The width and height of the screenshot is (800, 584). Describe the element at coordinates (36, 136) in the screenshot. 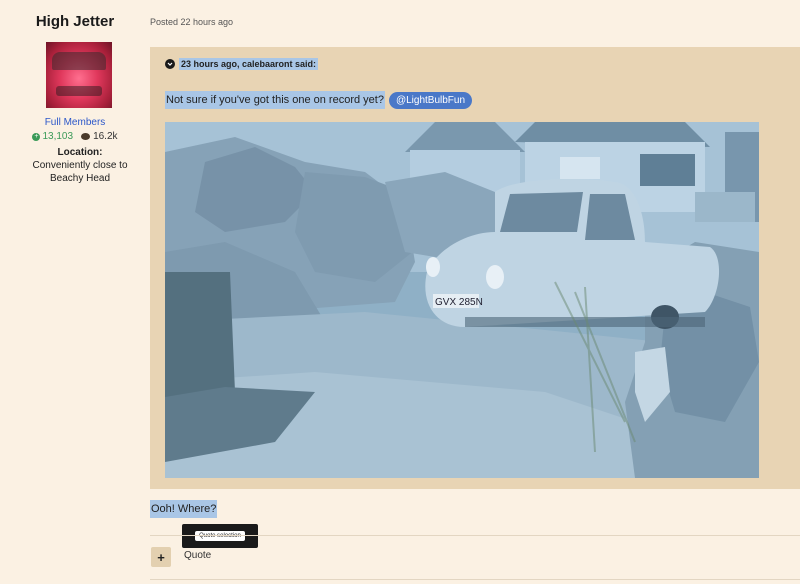

I see `reputation-icon: +` at that location.